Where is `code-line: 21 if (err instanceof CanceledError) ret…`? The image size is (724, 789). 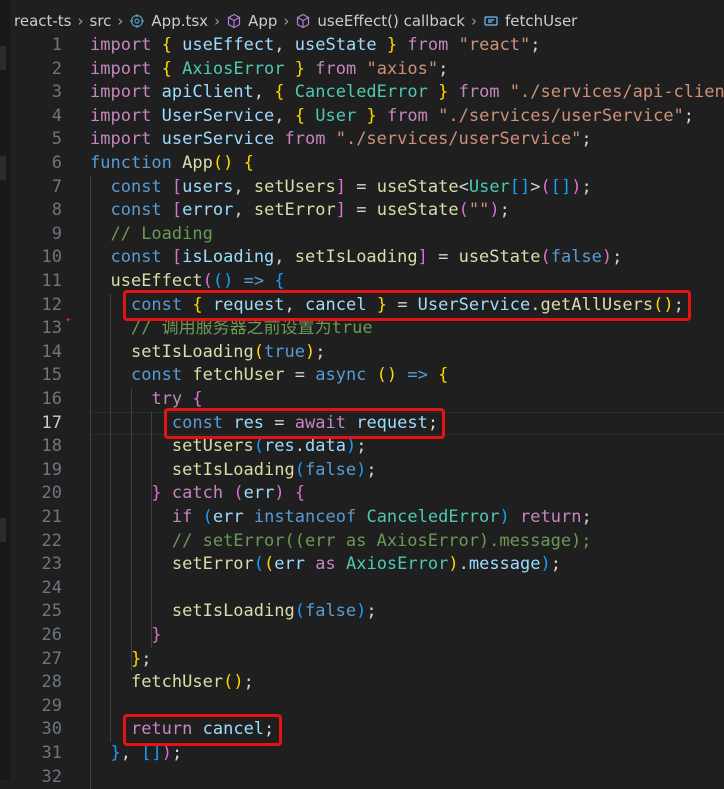
code-line: 21 if (err instanceof CanceledError) ret… is located at coordinates (367, 518).